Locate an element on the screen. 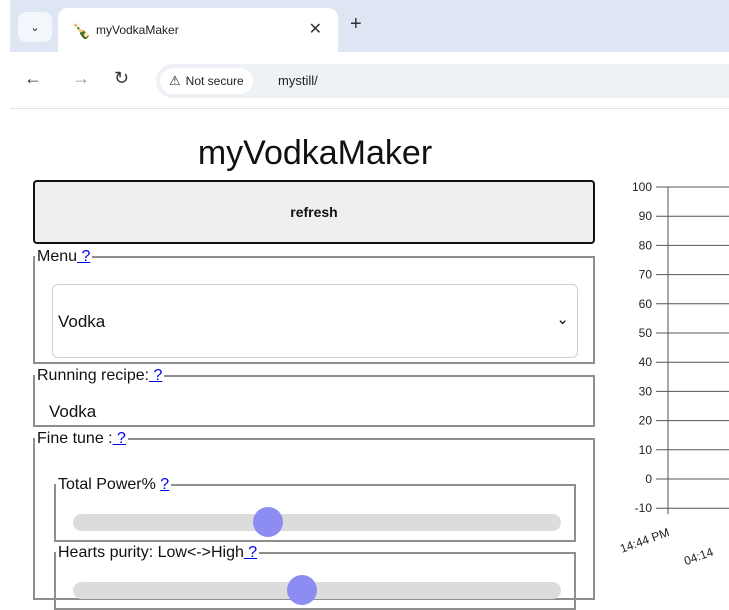 This screenshot has width=729, height=610. menu-legend: Menu ? is located at coordinates (63, 257).